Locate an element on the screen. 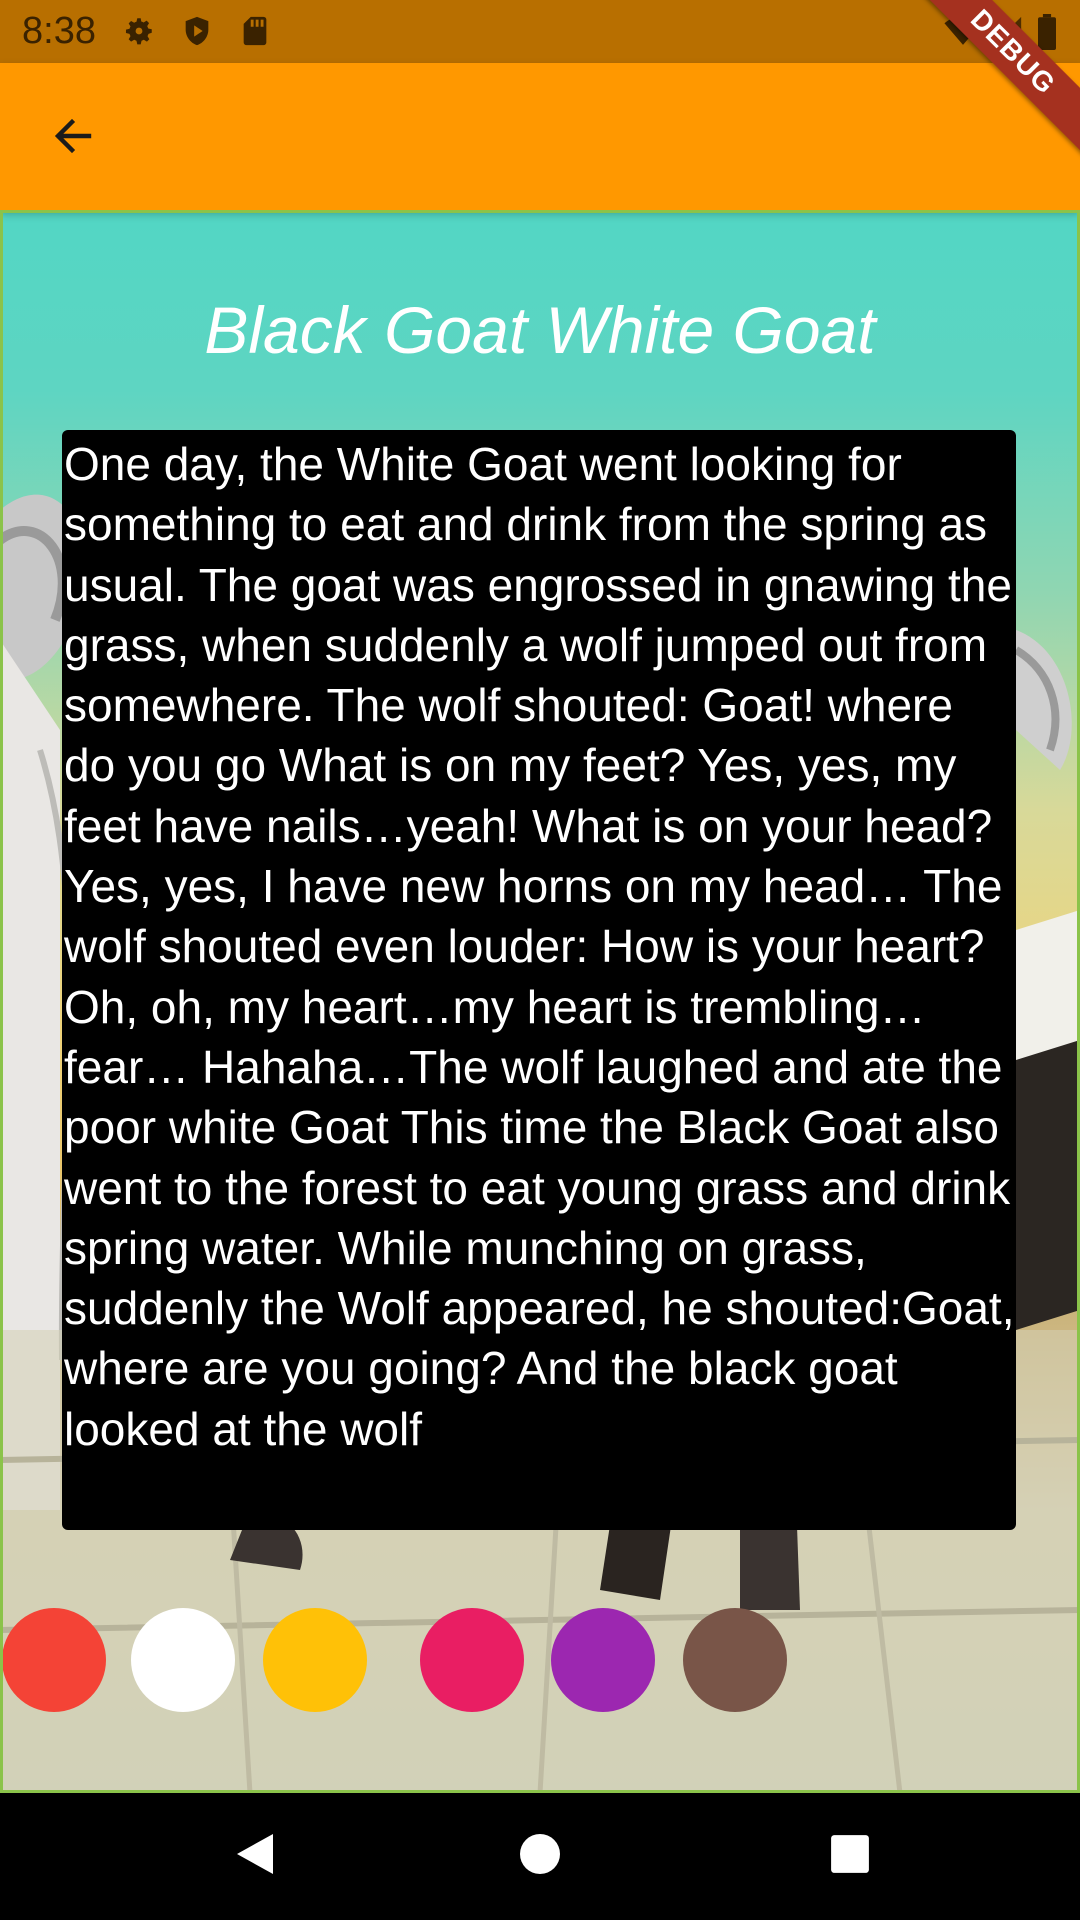 This screenshot has height=1920, width=1080. story-title: Black Goat White Goat is located at coordinates (540, 330).